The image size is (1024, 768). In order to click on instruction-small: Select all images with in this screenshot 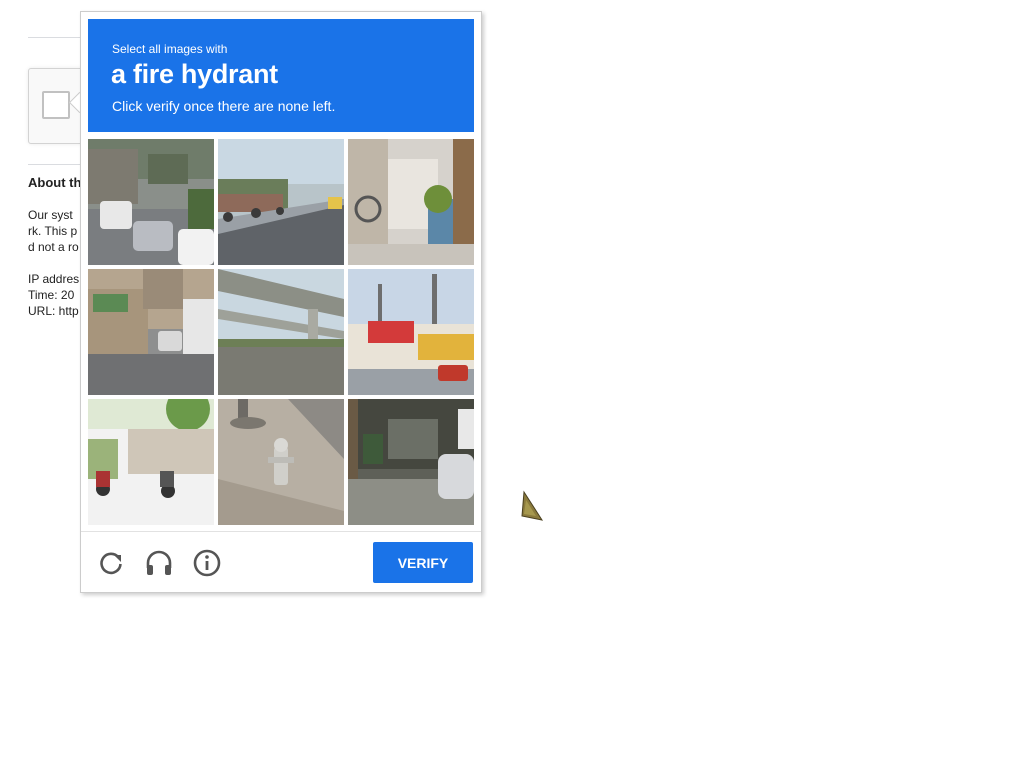, I will do `click(170, 49)`.